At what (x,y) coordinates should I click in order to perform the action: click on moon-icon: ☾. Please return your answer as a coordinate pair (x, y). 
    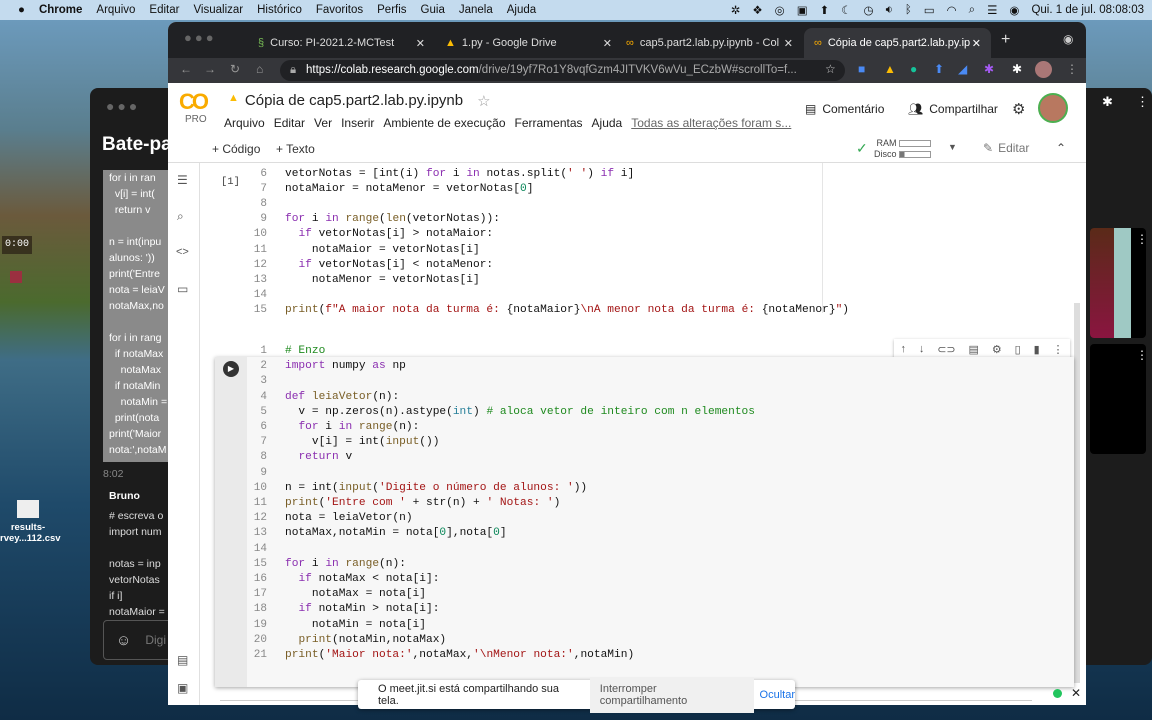
    Looking at the image, I should click on (846, 10).